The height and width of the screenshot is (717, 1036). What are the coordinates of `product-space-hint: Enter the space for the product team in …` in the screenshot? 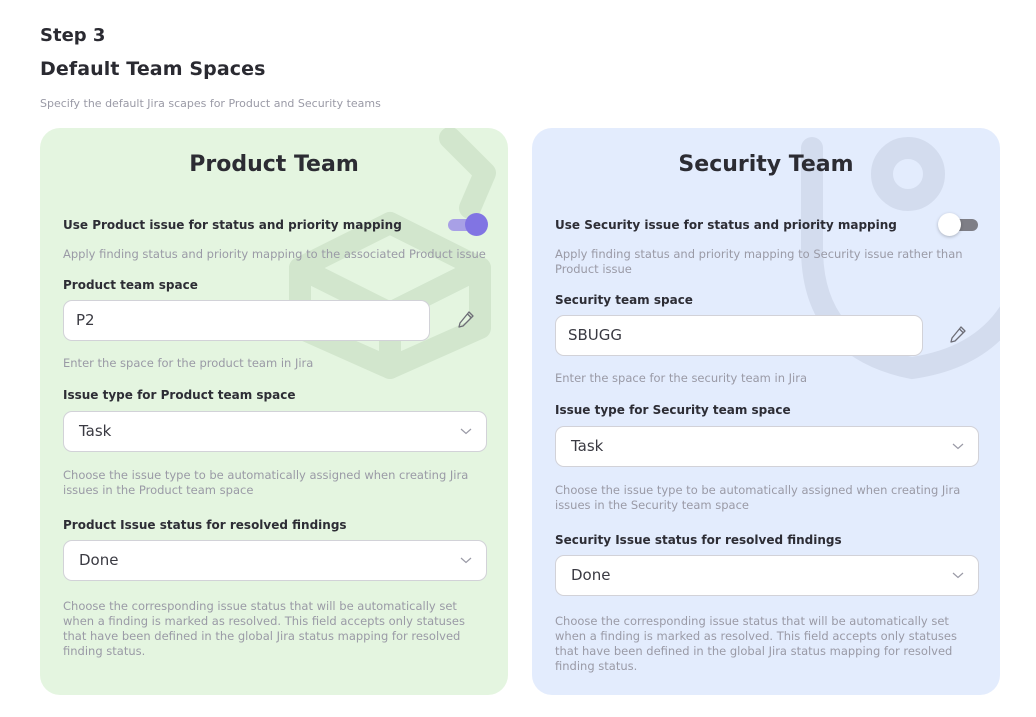 It's located at (188, 363).